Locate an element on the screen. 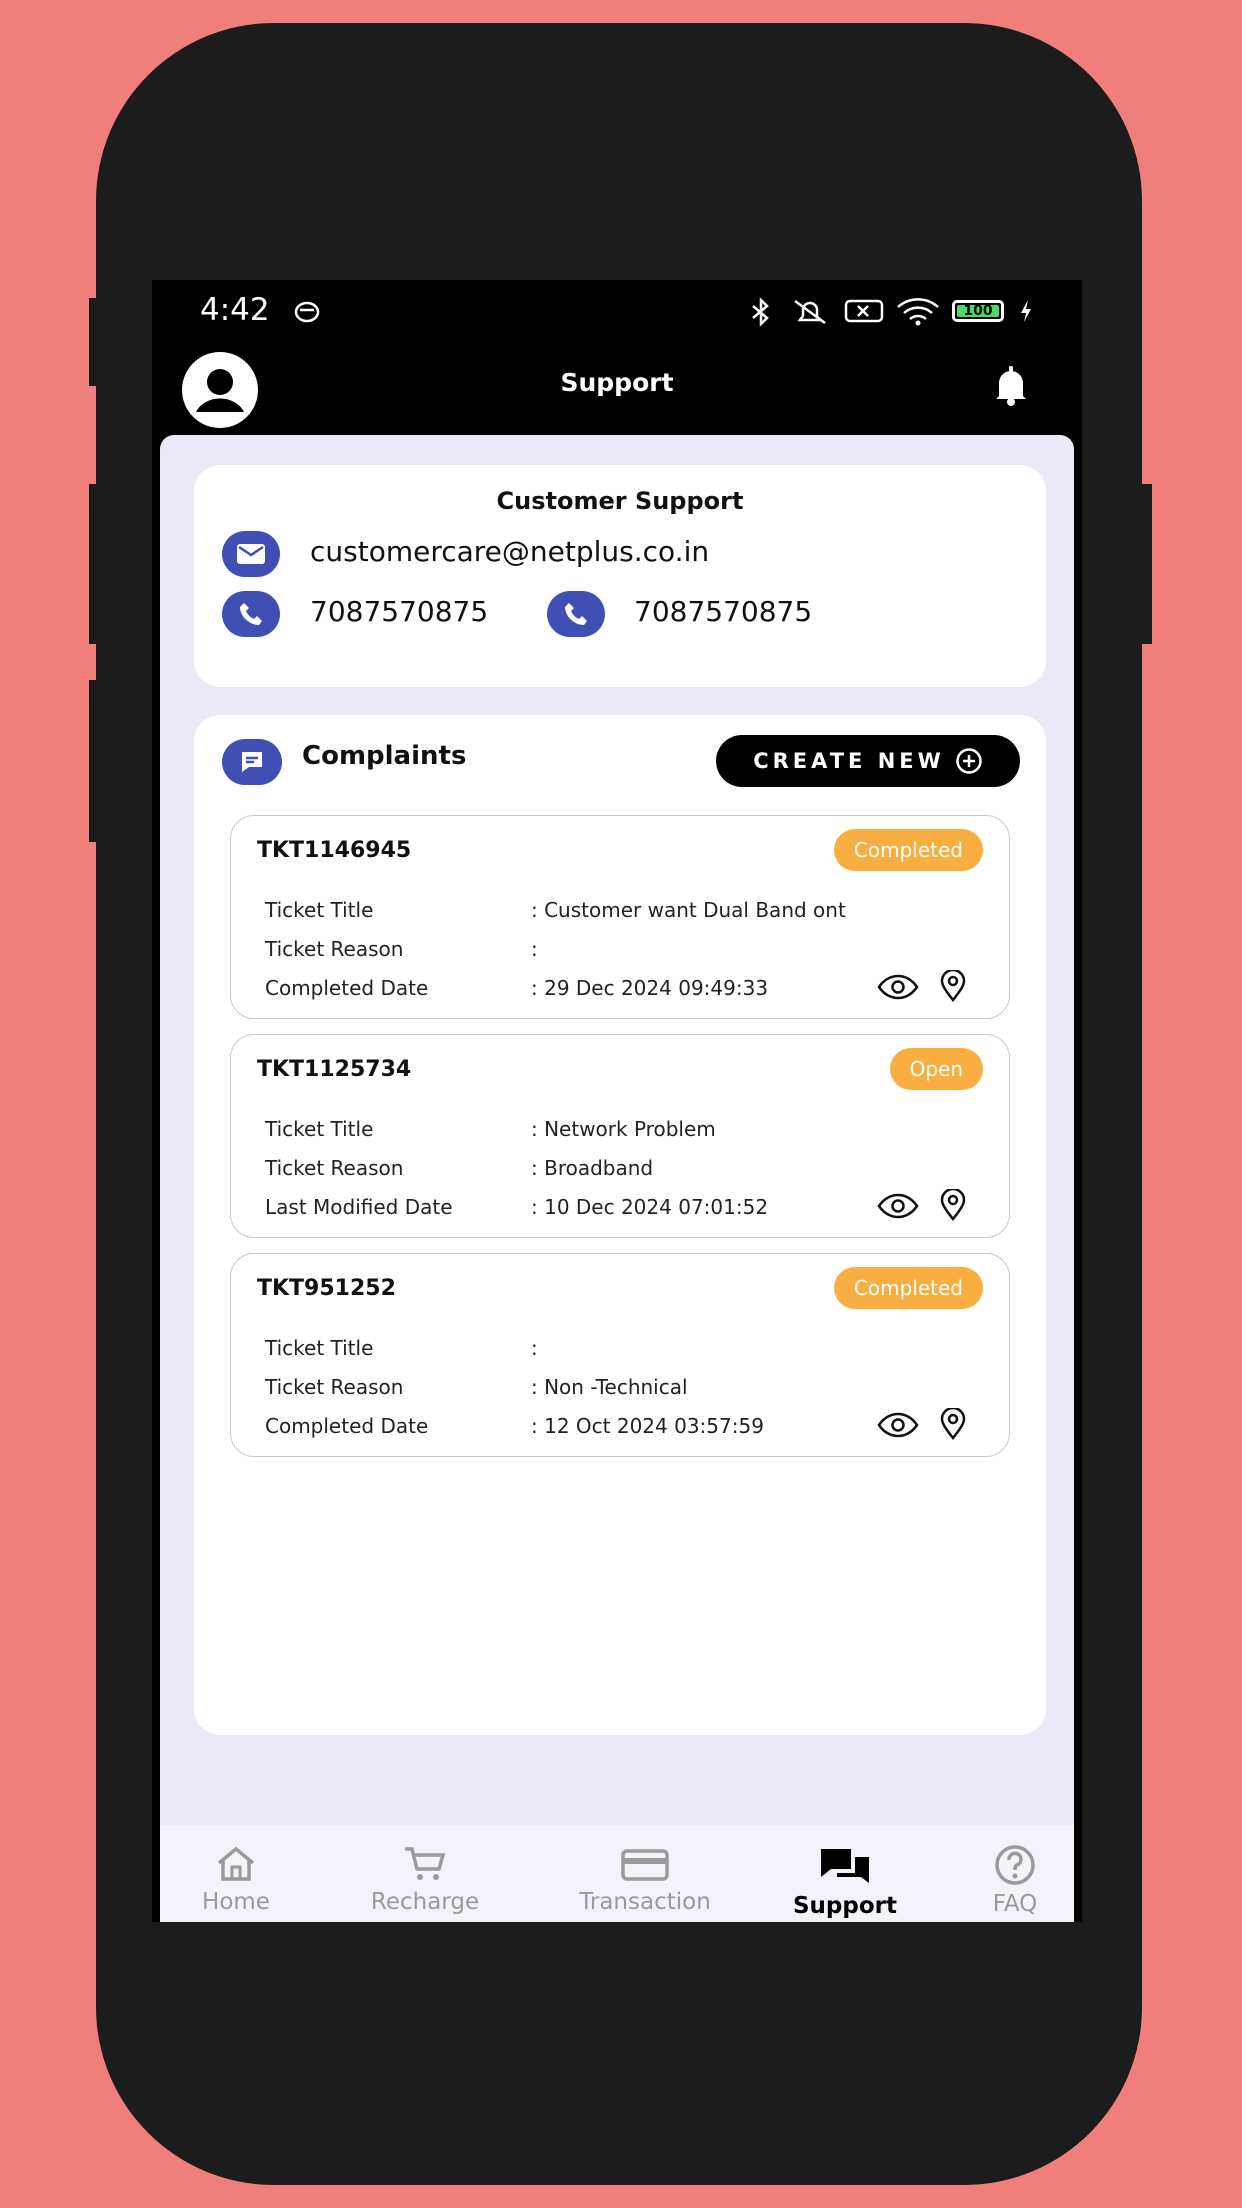 Image resolution: width=1242 pixels, height=2208 pixels. sim-icon is located at coordinates (864, 314).